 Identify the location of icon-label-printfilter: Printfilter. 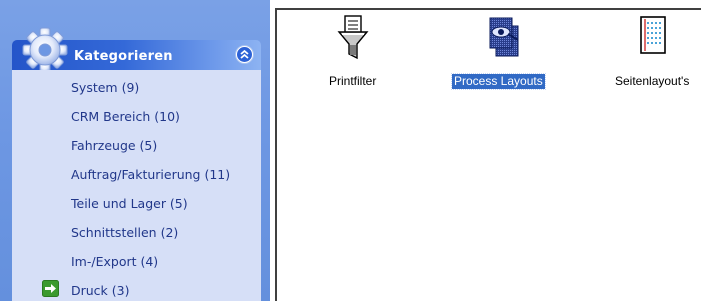
(353, 81).